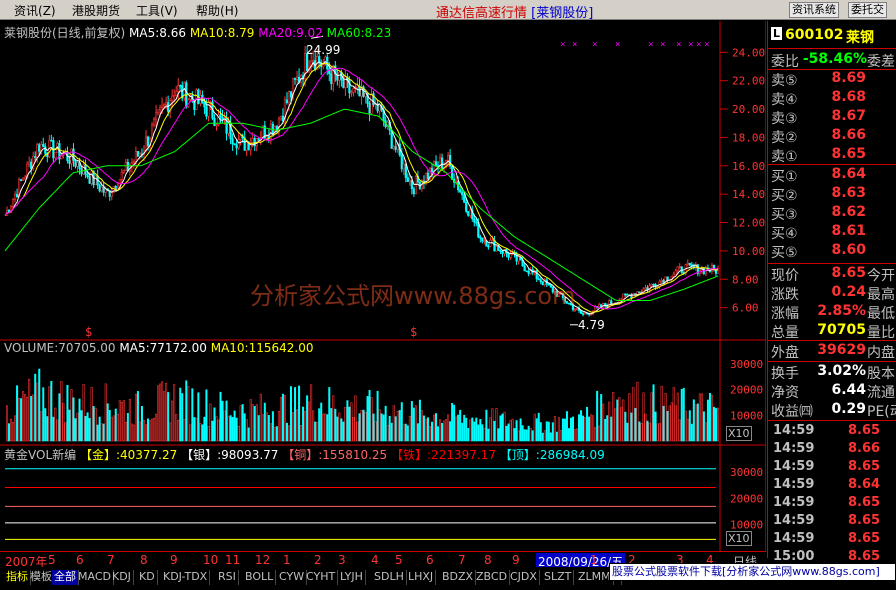  I want to click on date-label: 6, so click(80, 560).